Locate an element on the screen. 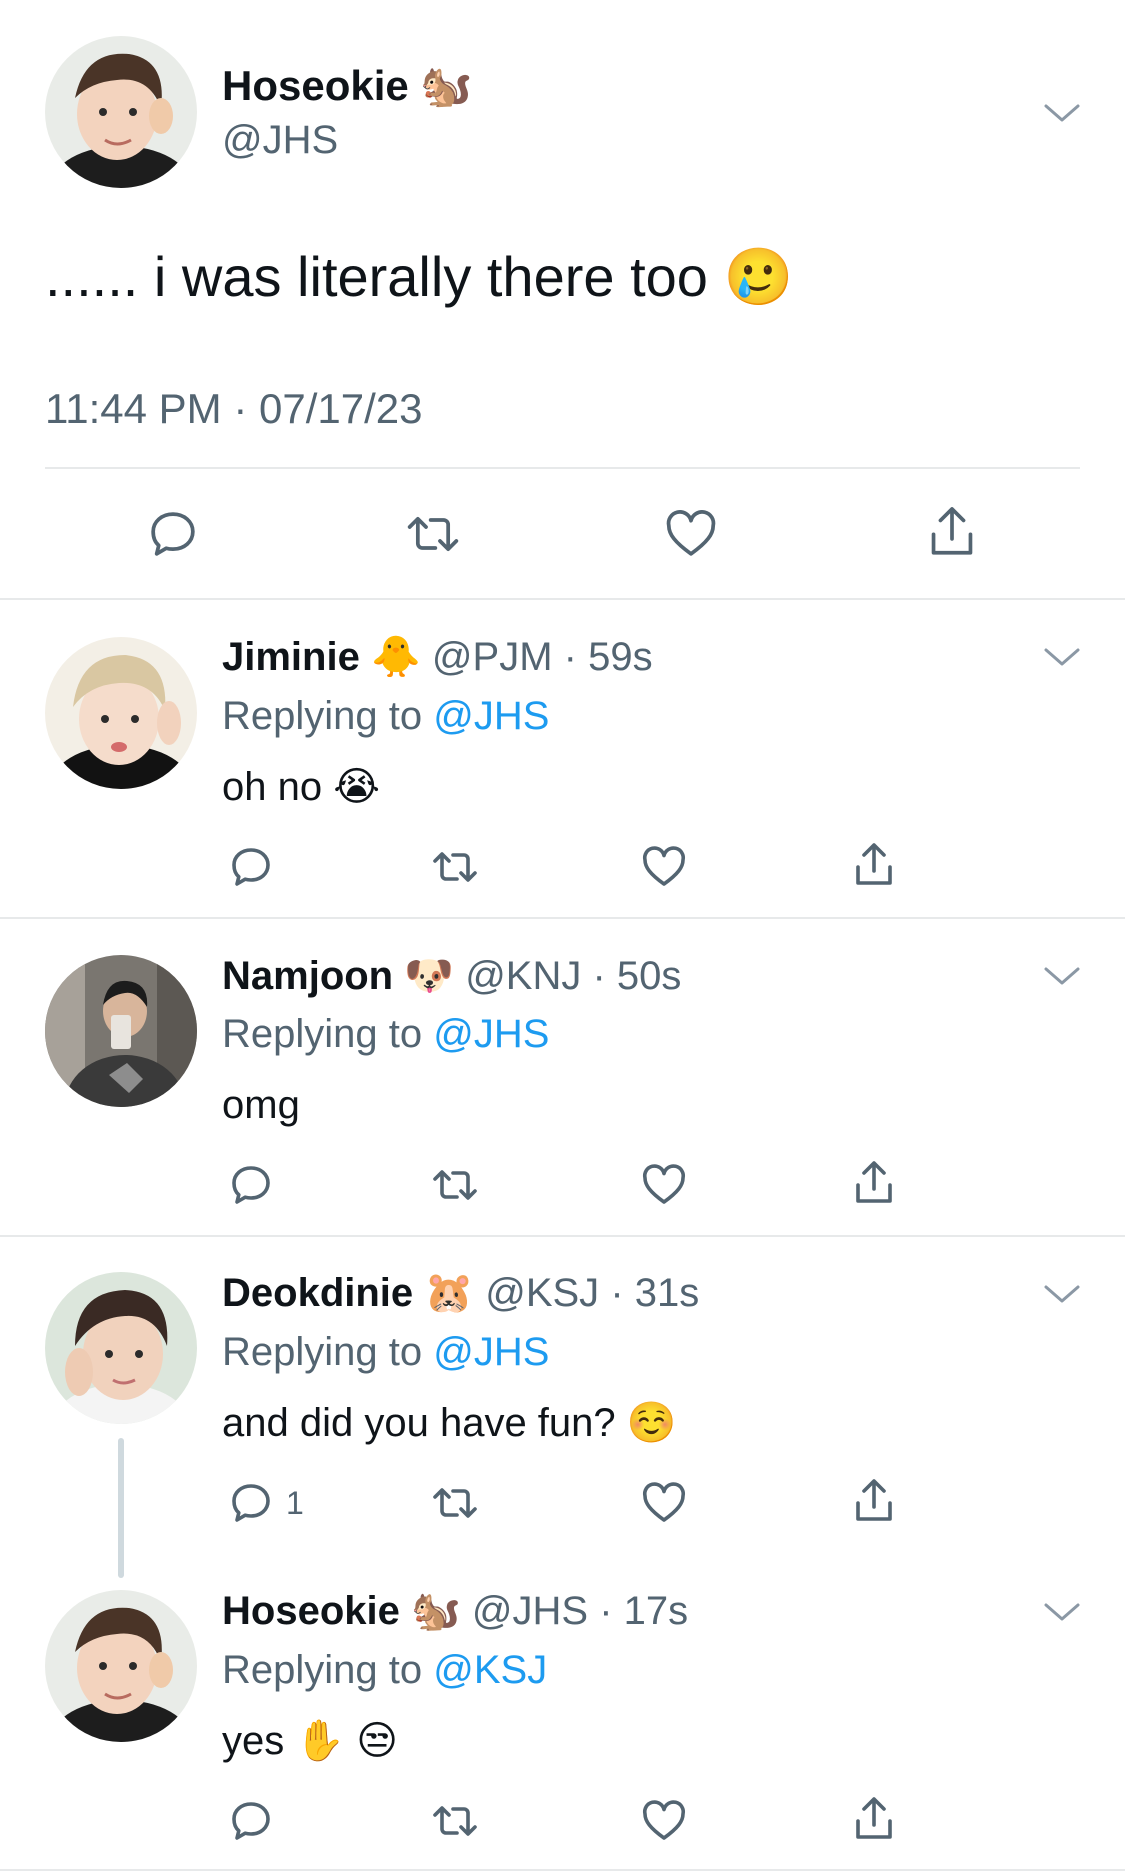 The height and width of the screenshot is (1873, 1125). tweet-time: · 17s is located at coordinates (644, 1611).